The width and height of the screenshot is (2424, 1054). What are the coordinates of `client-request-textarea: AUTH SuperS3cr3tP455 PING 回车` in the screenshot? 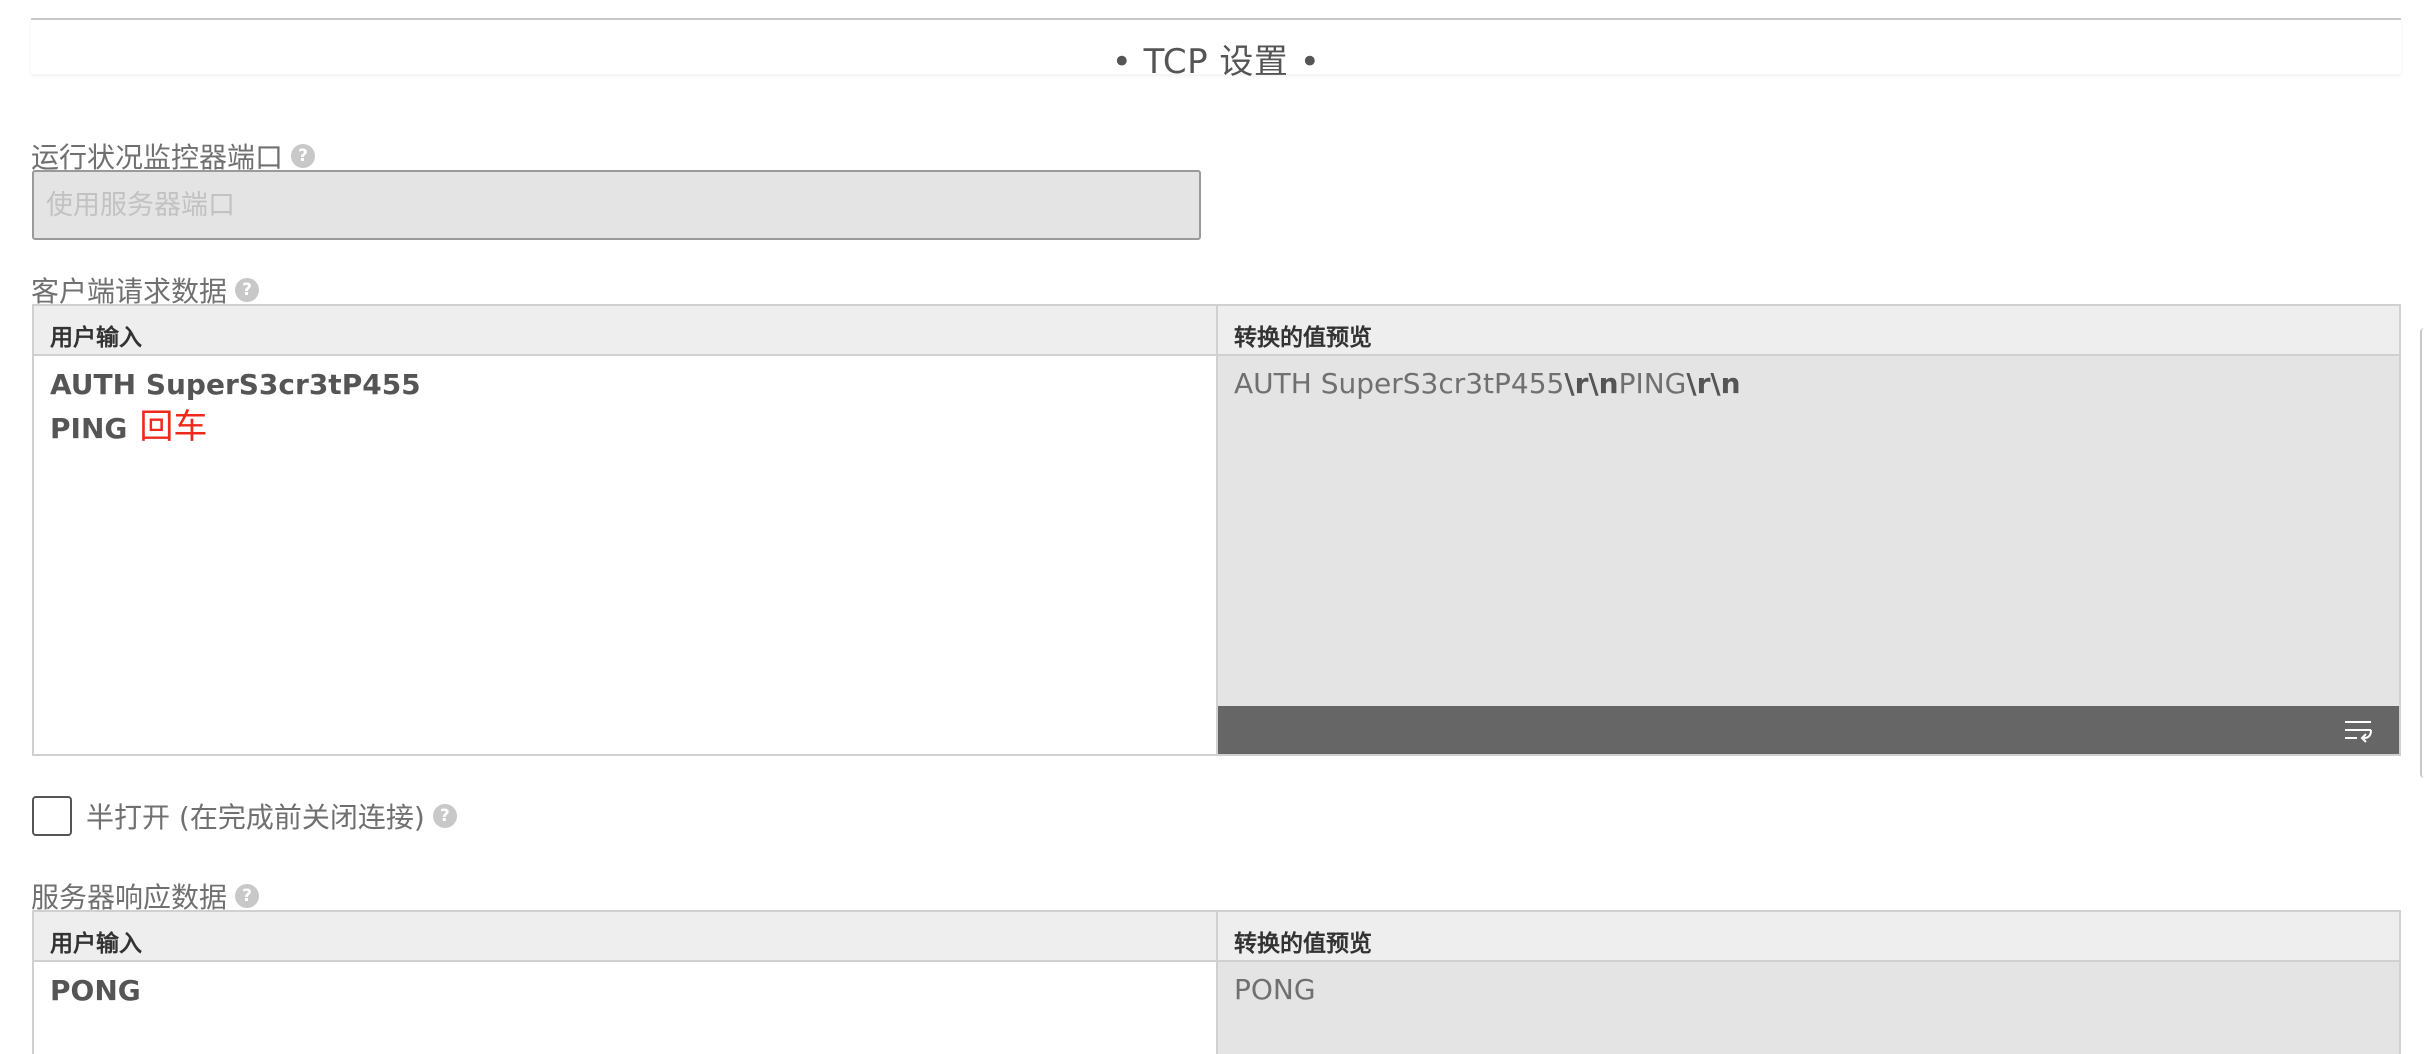 It's located at (625, 407).